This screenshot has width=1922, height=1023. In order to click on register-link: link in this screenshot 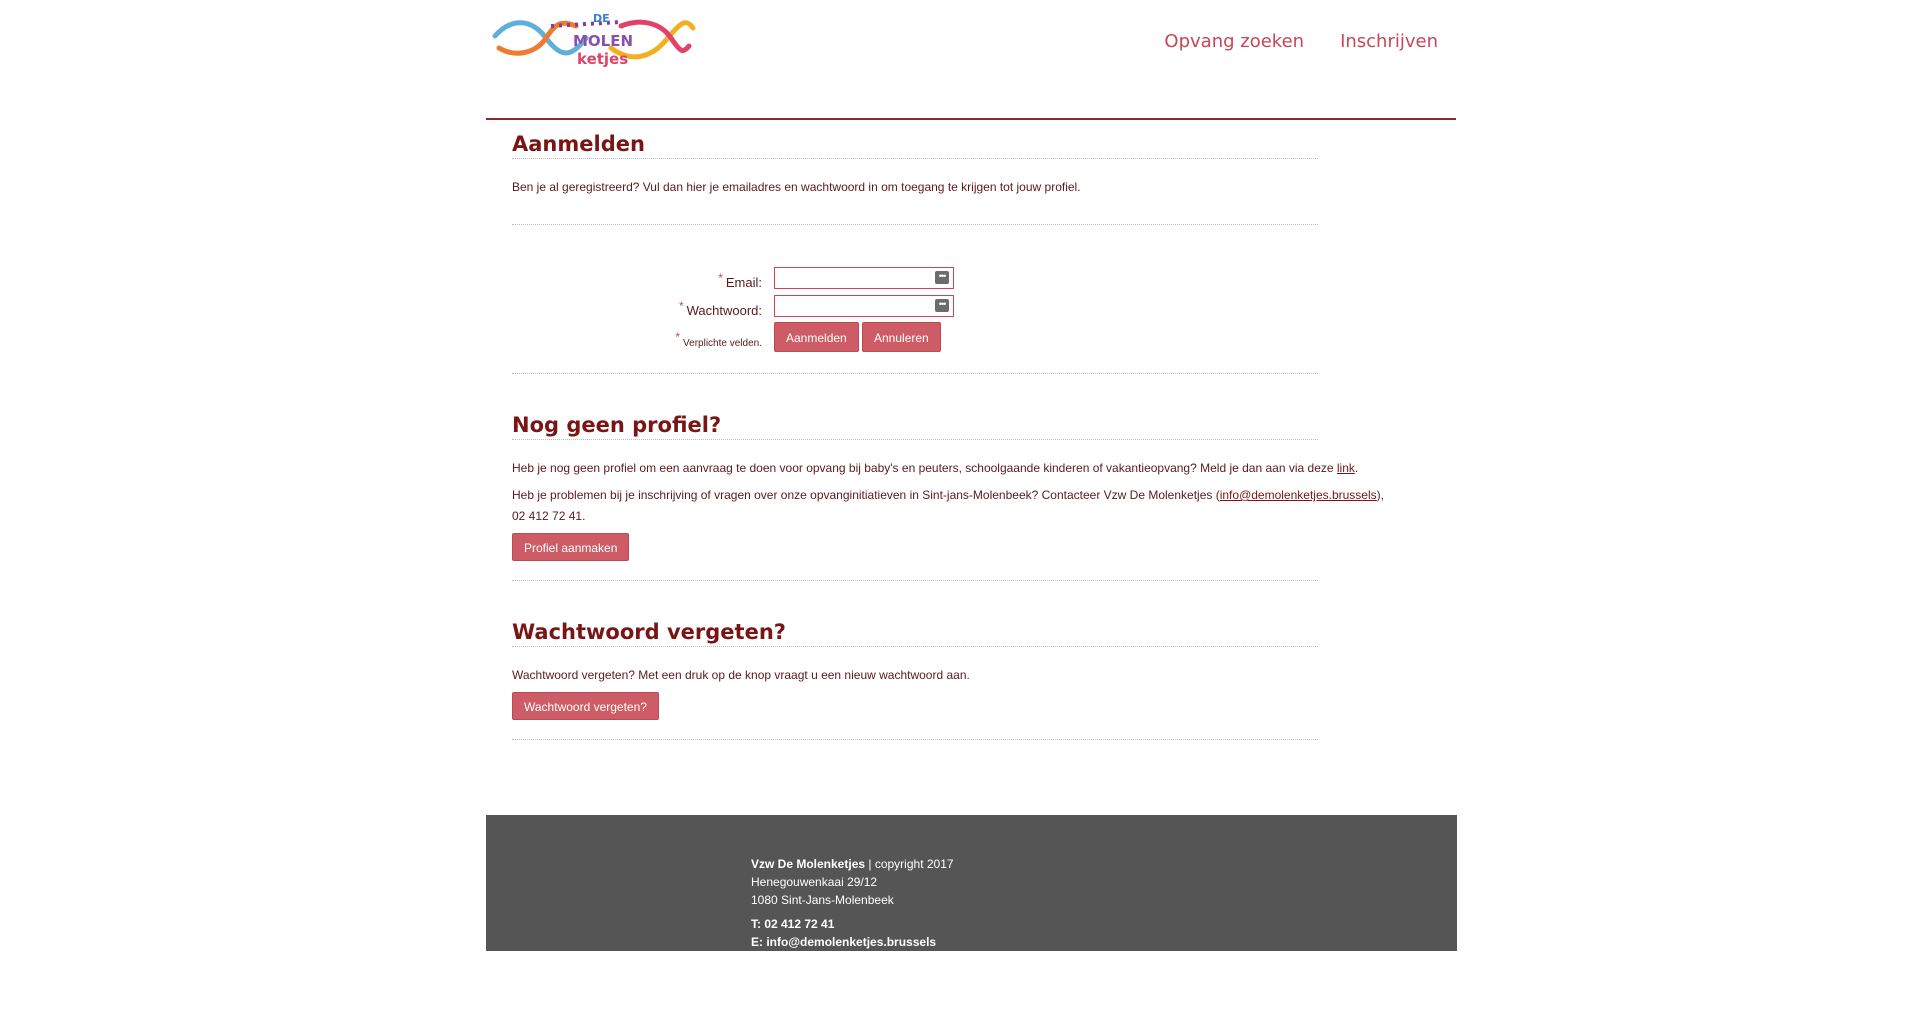, I will do `click(1346, 468)`.